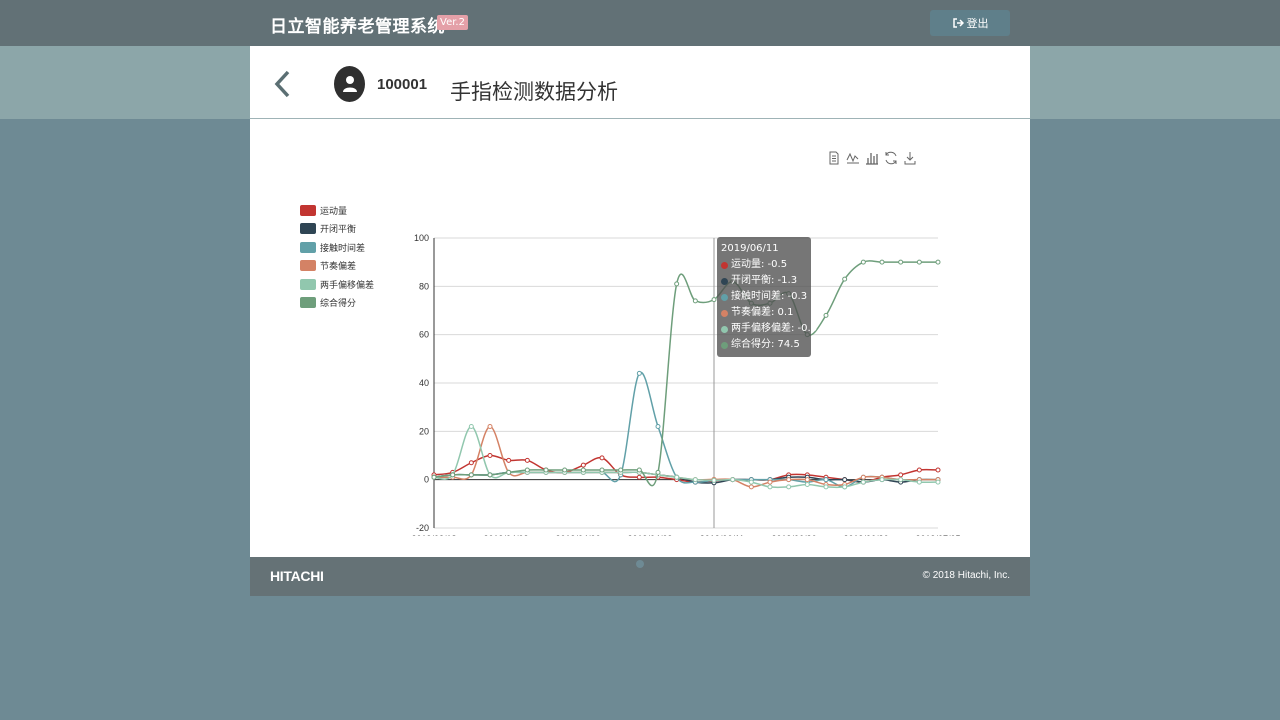 The width and height of the screenshot is (1280, 720). Describe the element at coordinates (534, 92) in the screenshot. I see `page-title: 手指检测数据分析` at that location.